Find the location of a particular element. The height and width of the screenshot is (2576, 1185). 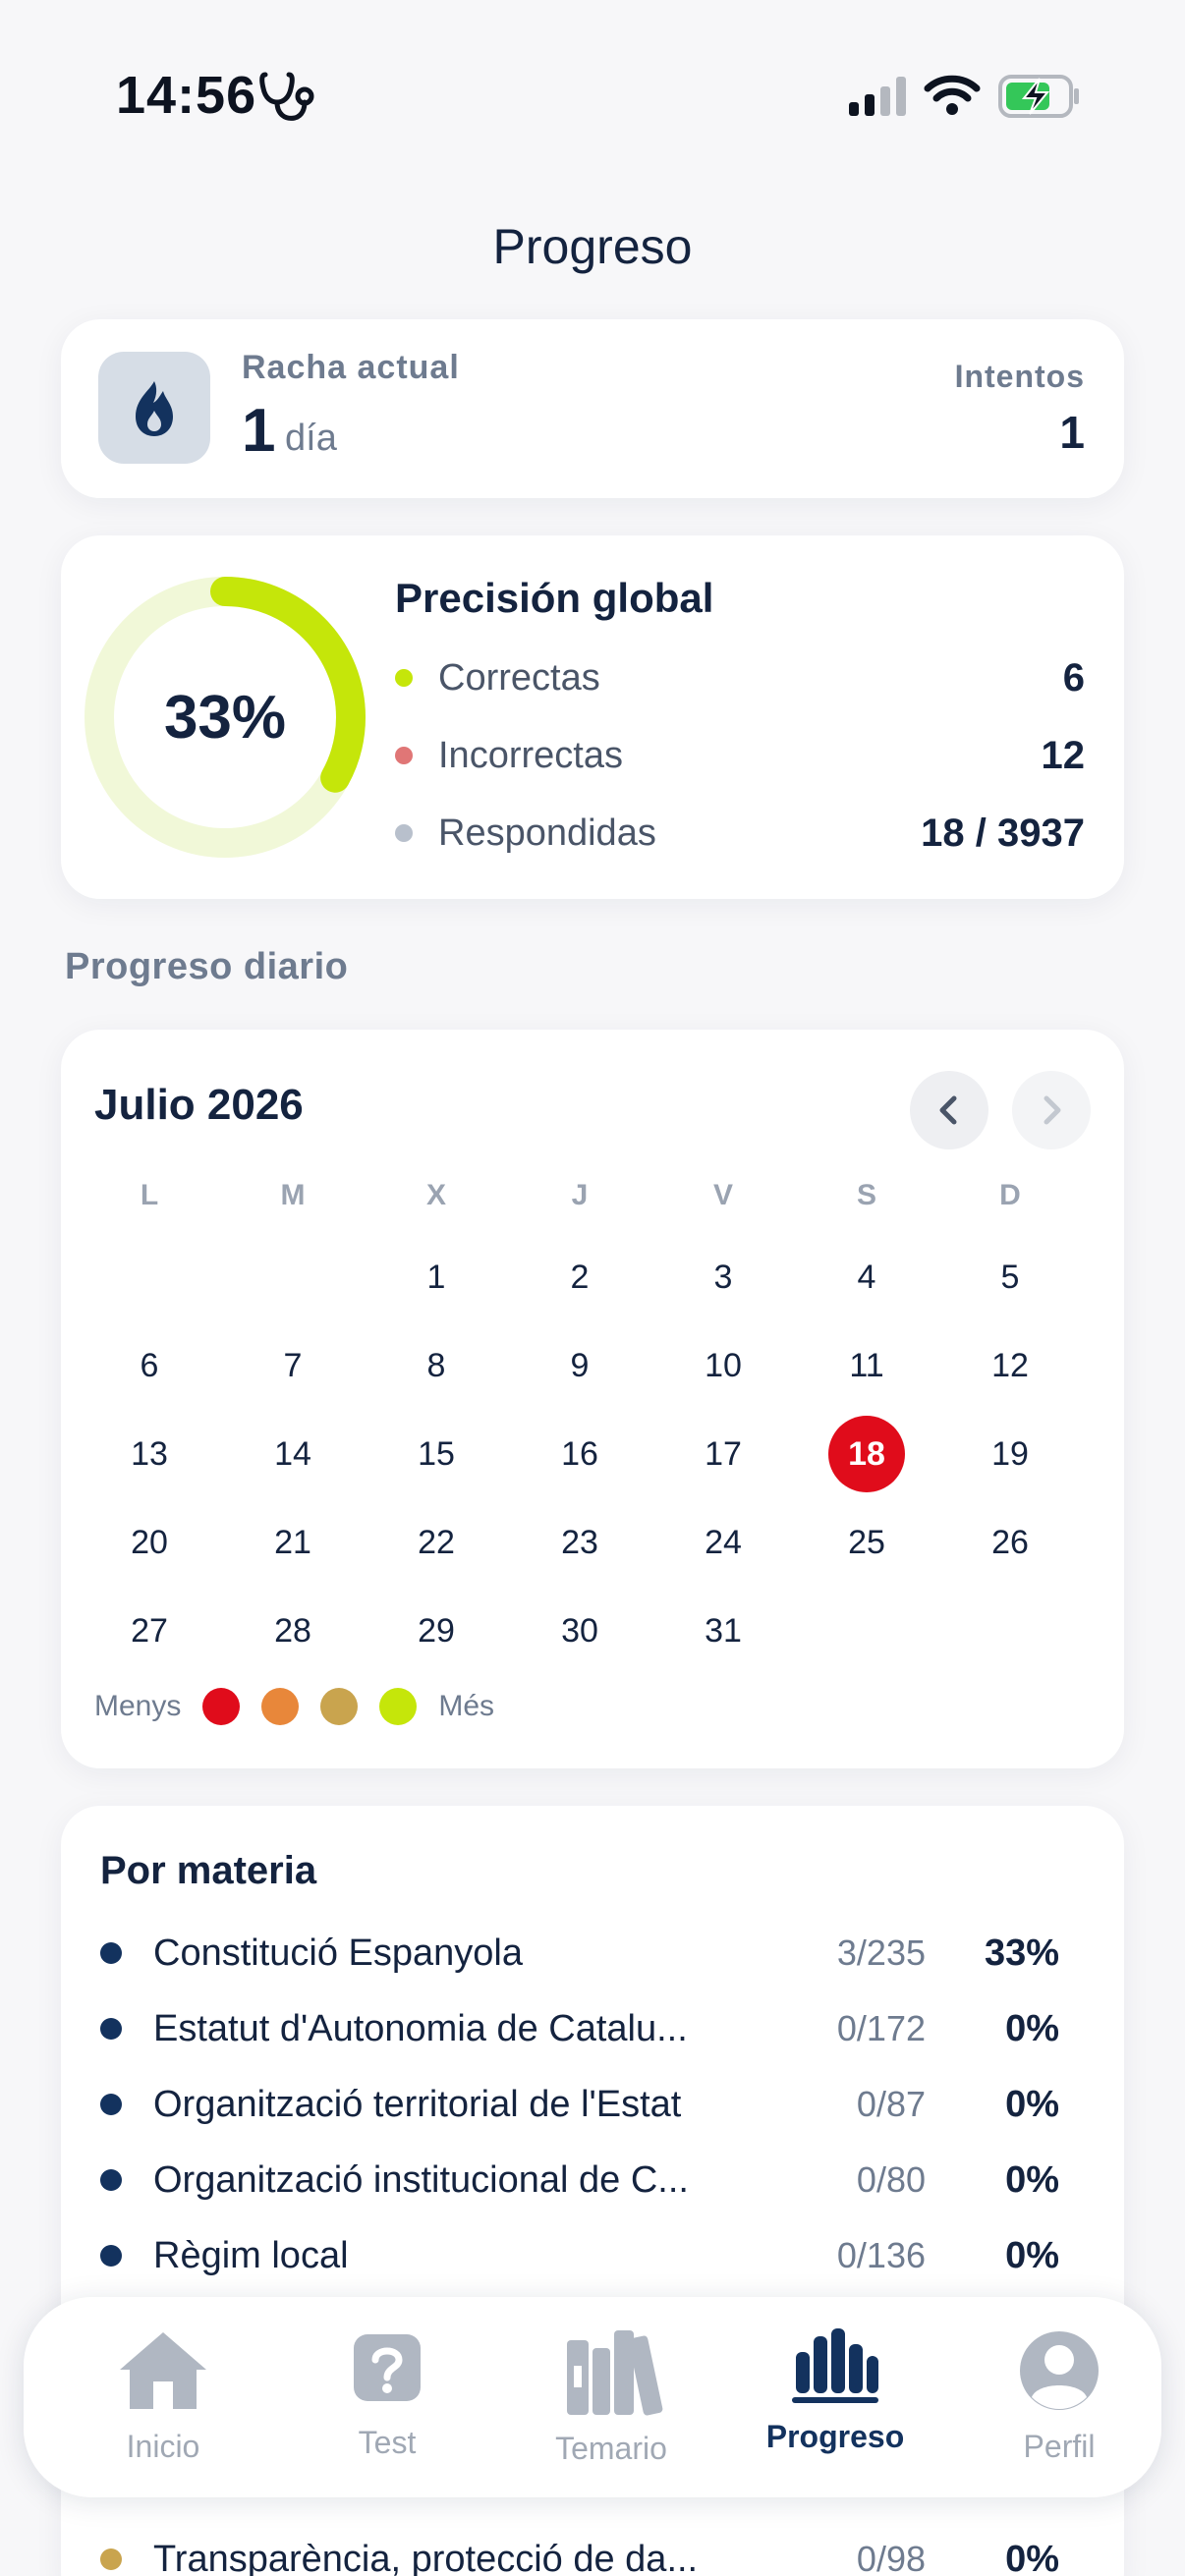

correct-row: Correctas 6 is located at coordinates (740, 677).